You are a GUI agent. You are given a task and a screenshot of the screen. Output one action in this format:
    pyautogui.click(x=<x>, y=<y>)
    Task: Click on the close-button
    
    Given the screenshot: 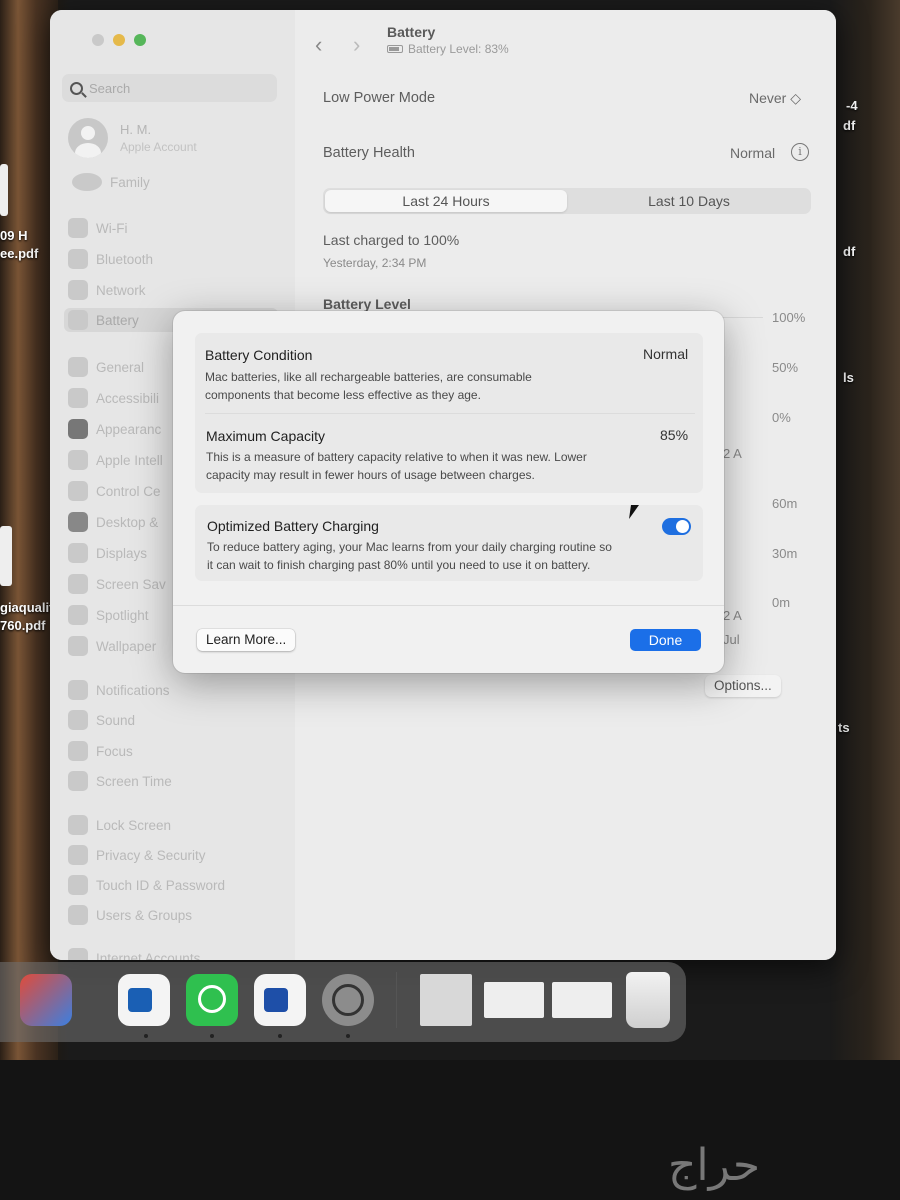 What is the action you would take?
    pyautogui.click(x=98, y=40)
    